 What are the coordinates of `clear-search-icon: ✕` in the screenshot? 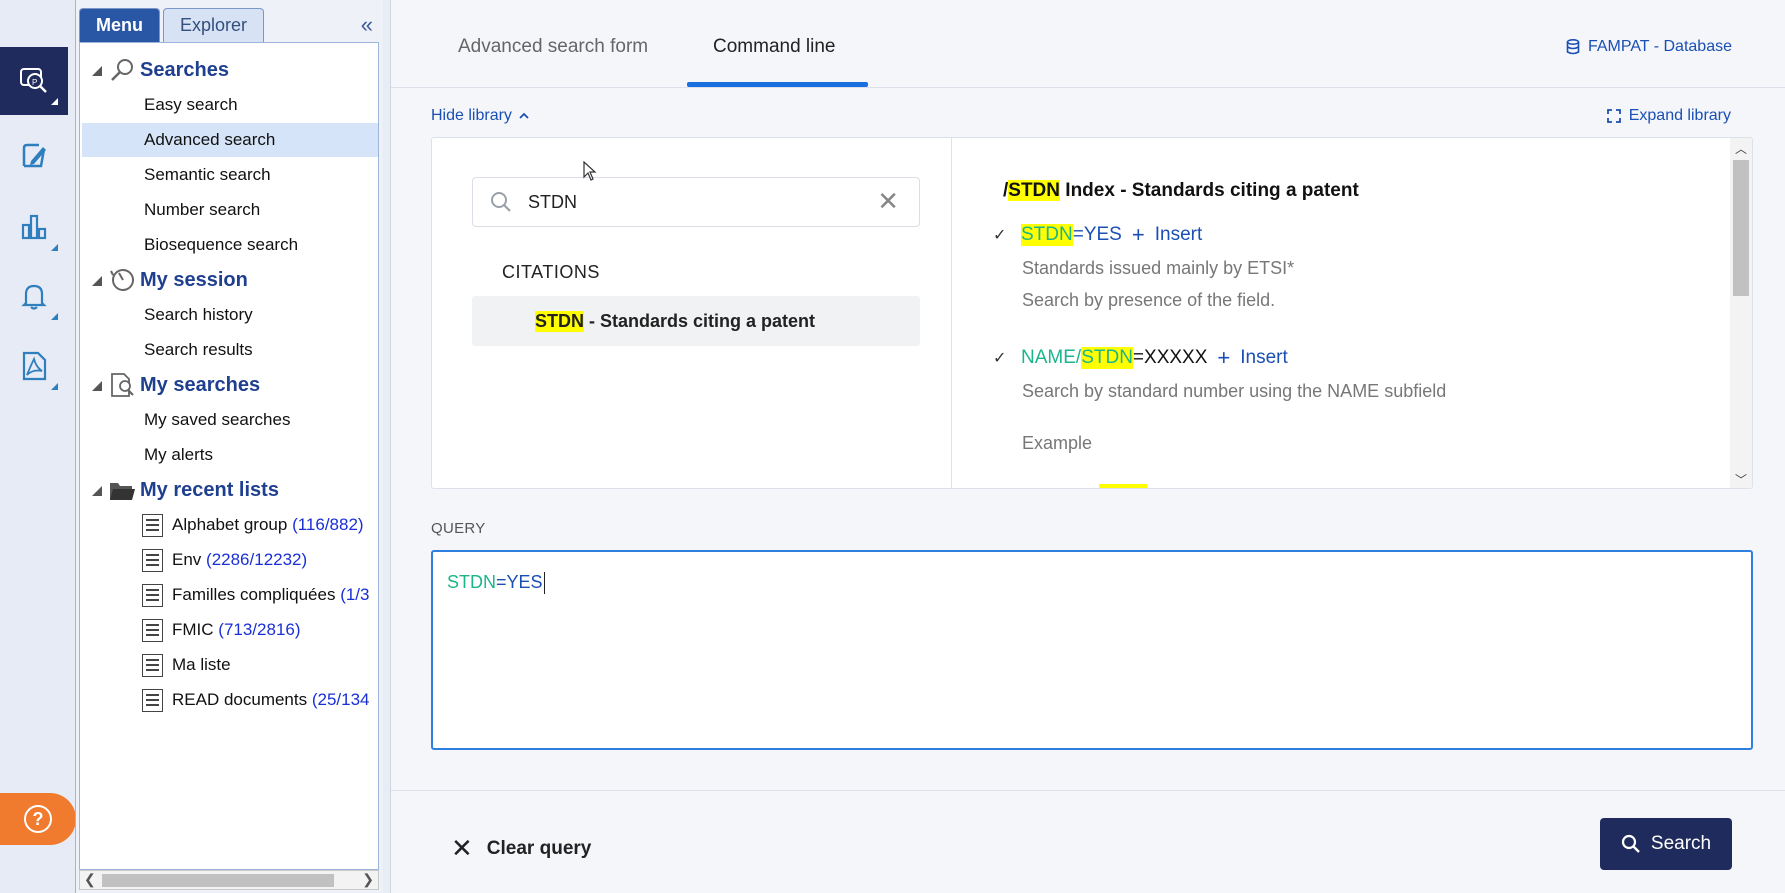 It's located at (888, 201).